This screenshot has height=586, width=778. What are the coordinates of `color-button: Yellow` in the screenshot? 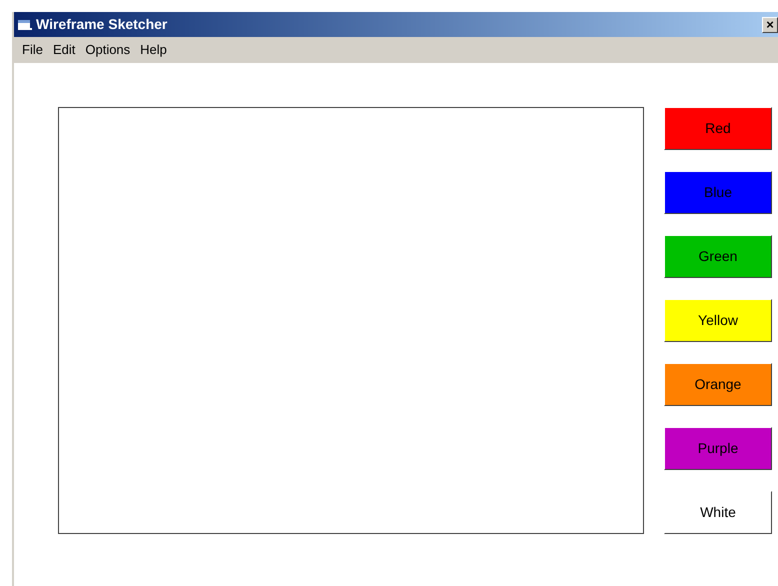 It's located at (718, 320).